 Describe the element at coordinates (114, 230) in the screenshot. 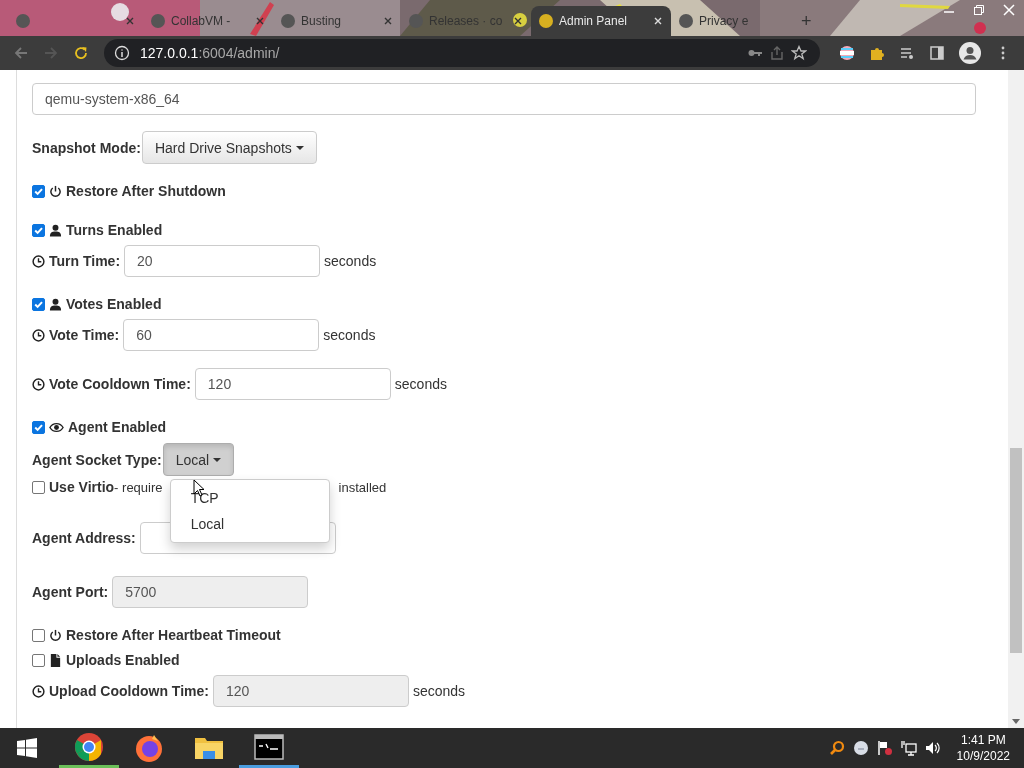

I see `checkbox-label: Turns Enabled` at that location.